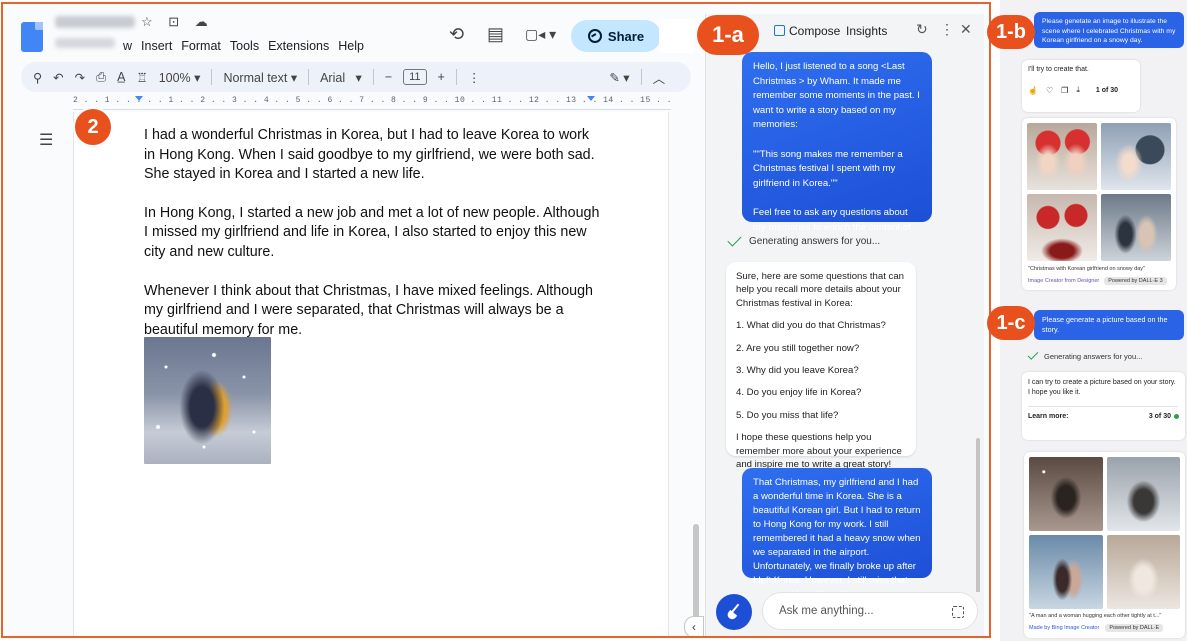 Image resolution: width=1187 pixels, height=641 pixels. What do you see at coordinates (1049, 90) in the screenshot?
I see `thumbs-down-icon: ♡` at bounding box center [1049, 90].